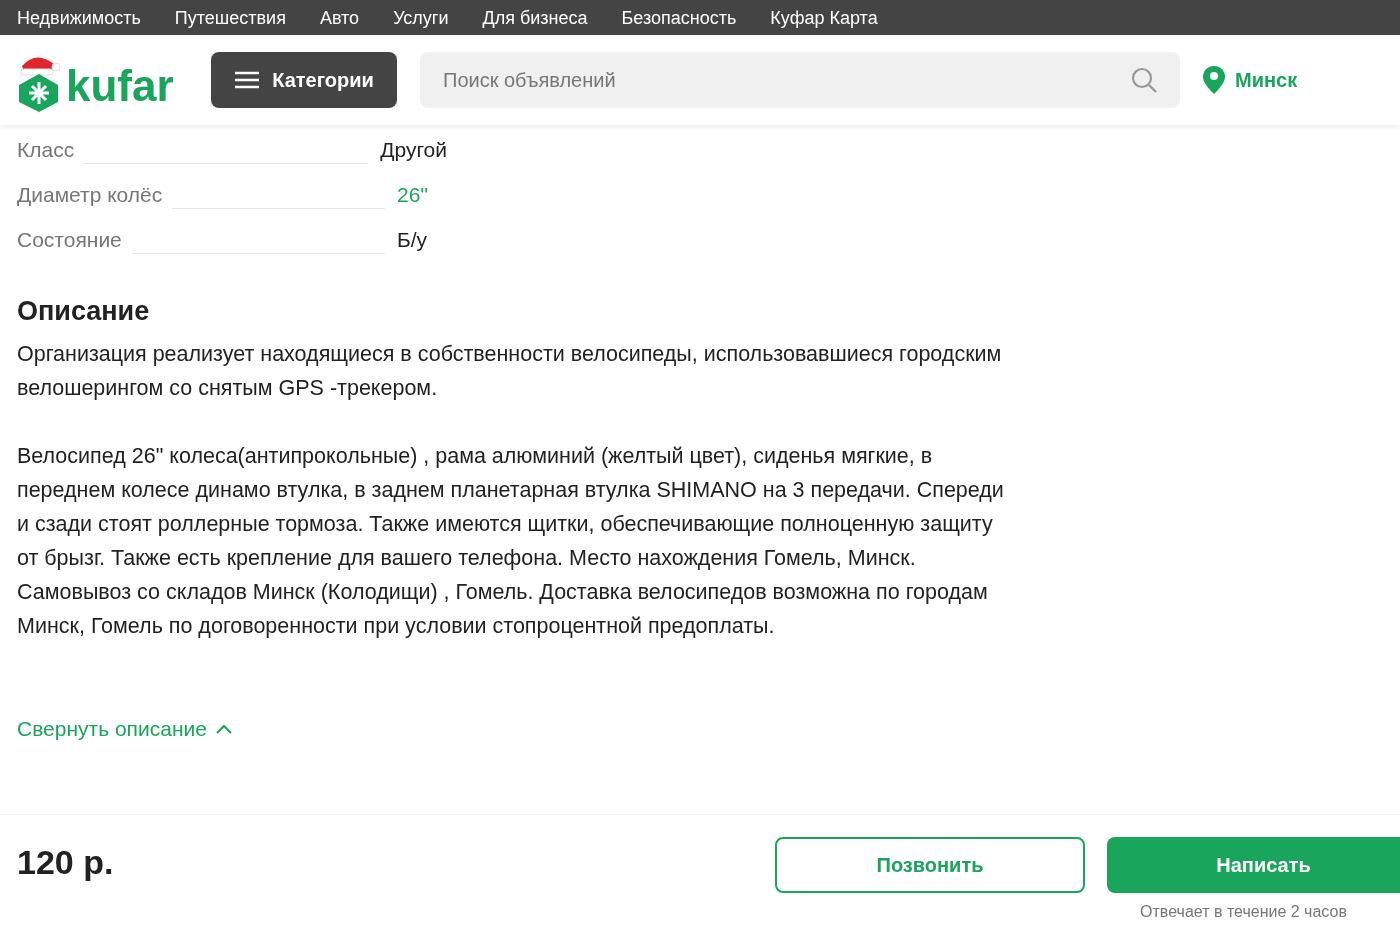 The width and height of the screenshot is (1400, 932). I want to click on nav-link: Безопасность, so click(679, 21).